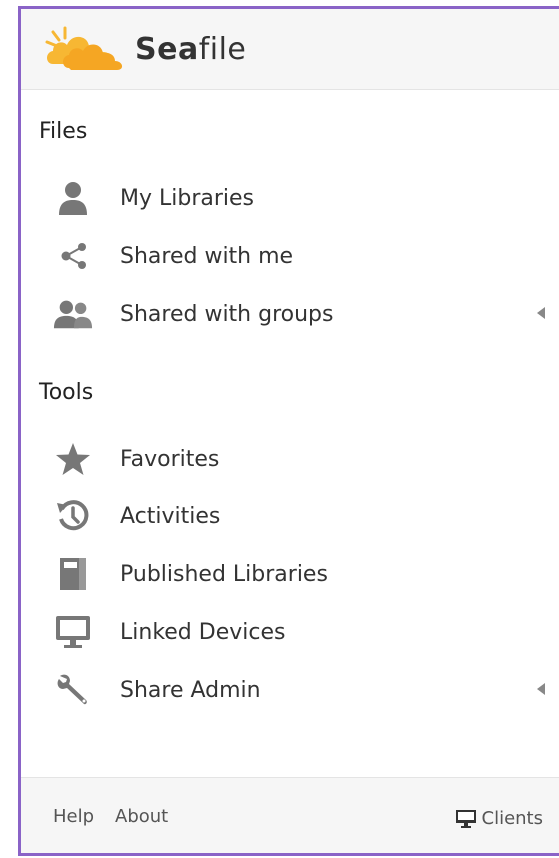 This screenshot has height=858, width=559. I want to click on brand-name: Seafile, so click(191, 49).